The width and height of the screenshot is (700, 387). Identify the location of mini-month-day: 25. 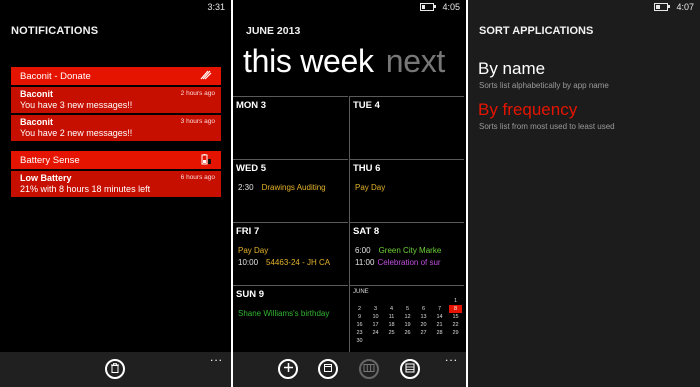
(391, 333).